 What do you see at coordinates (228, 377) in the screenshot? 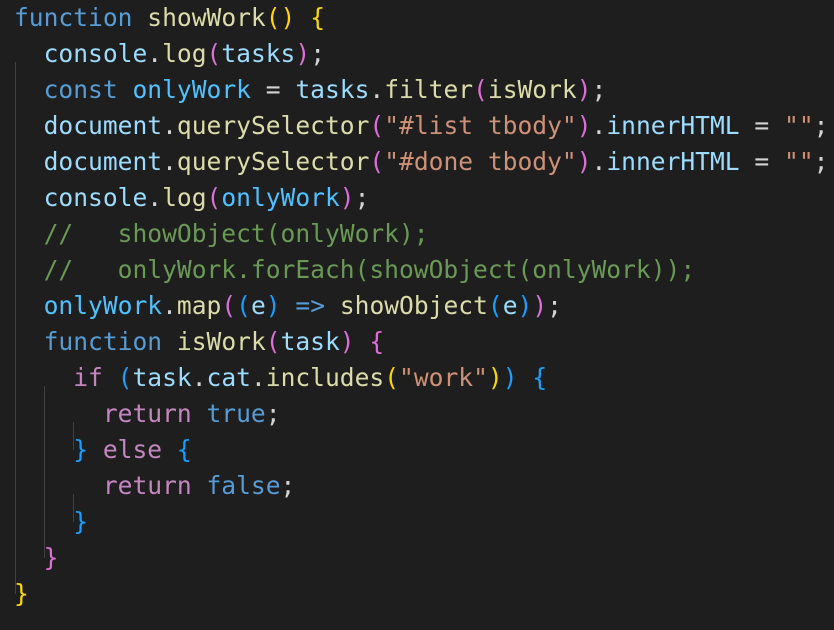
I see `code-token: cat` at bounding box center [228, 377].